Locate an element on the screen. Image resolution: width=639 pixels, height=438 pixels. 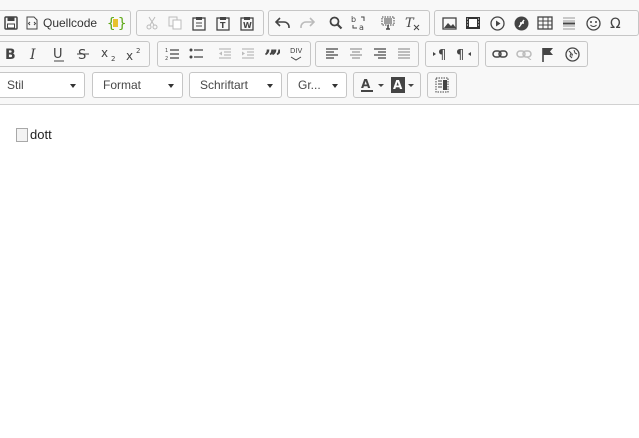
cut-button is located at coordinates (152, 23).